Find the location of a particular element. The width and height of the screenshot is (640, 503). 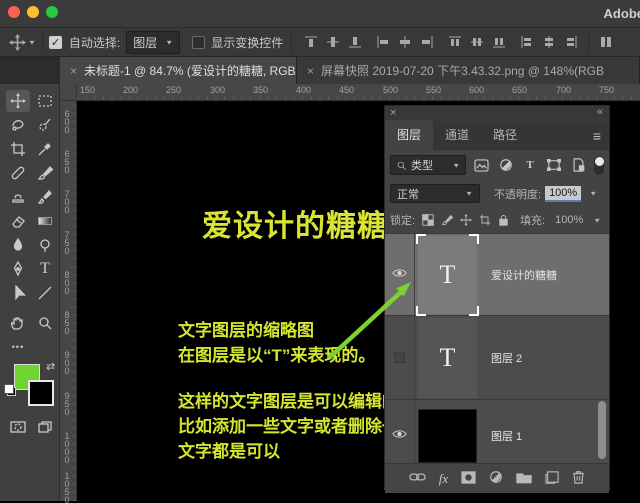

distribute-vertical-centers-button is located at coordinates (477, 42).